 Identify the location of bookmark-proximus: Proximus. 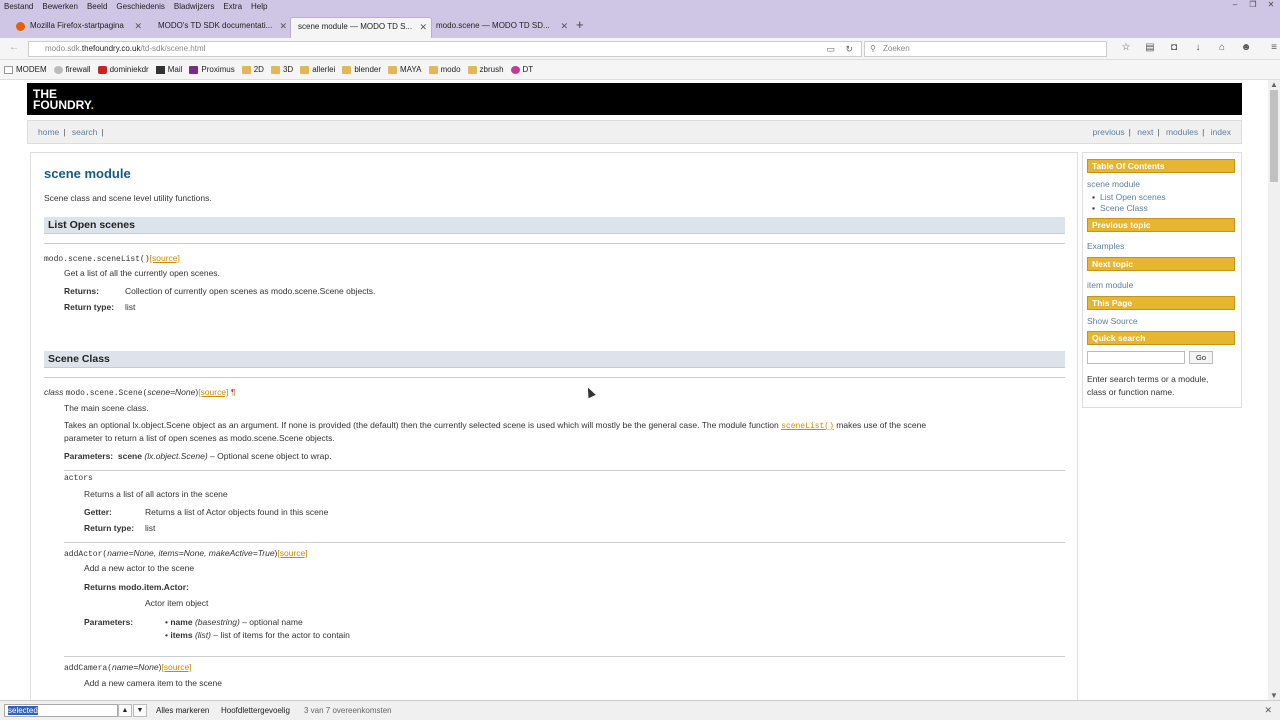
(212, 69).